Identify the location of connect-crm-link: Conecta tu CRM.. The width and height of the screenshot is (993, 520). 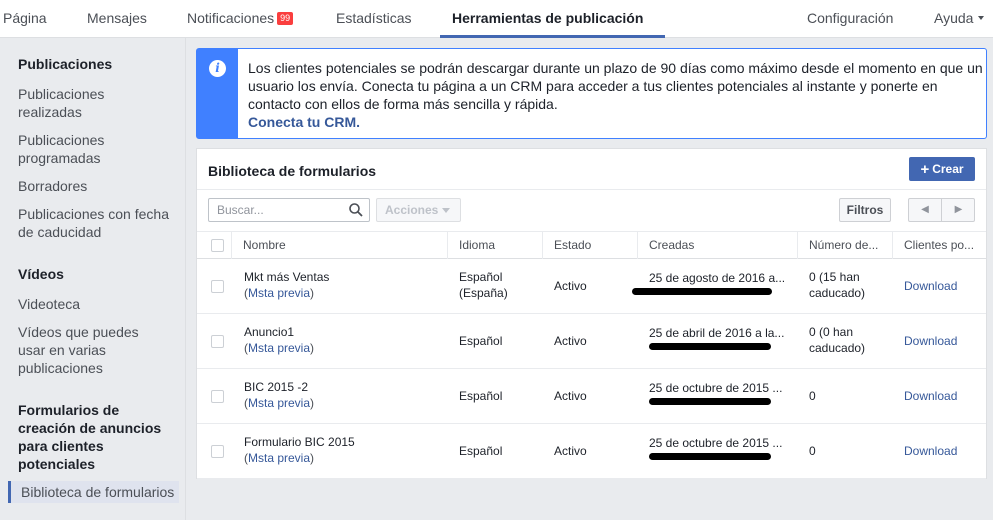
(304, 122).